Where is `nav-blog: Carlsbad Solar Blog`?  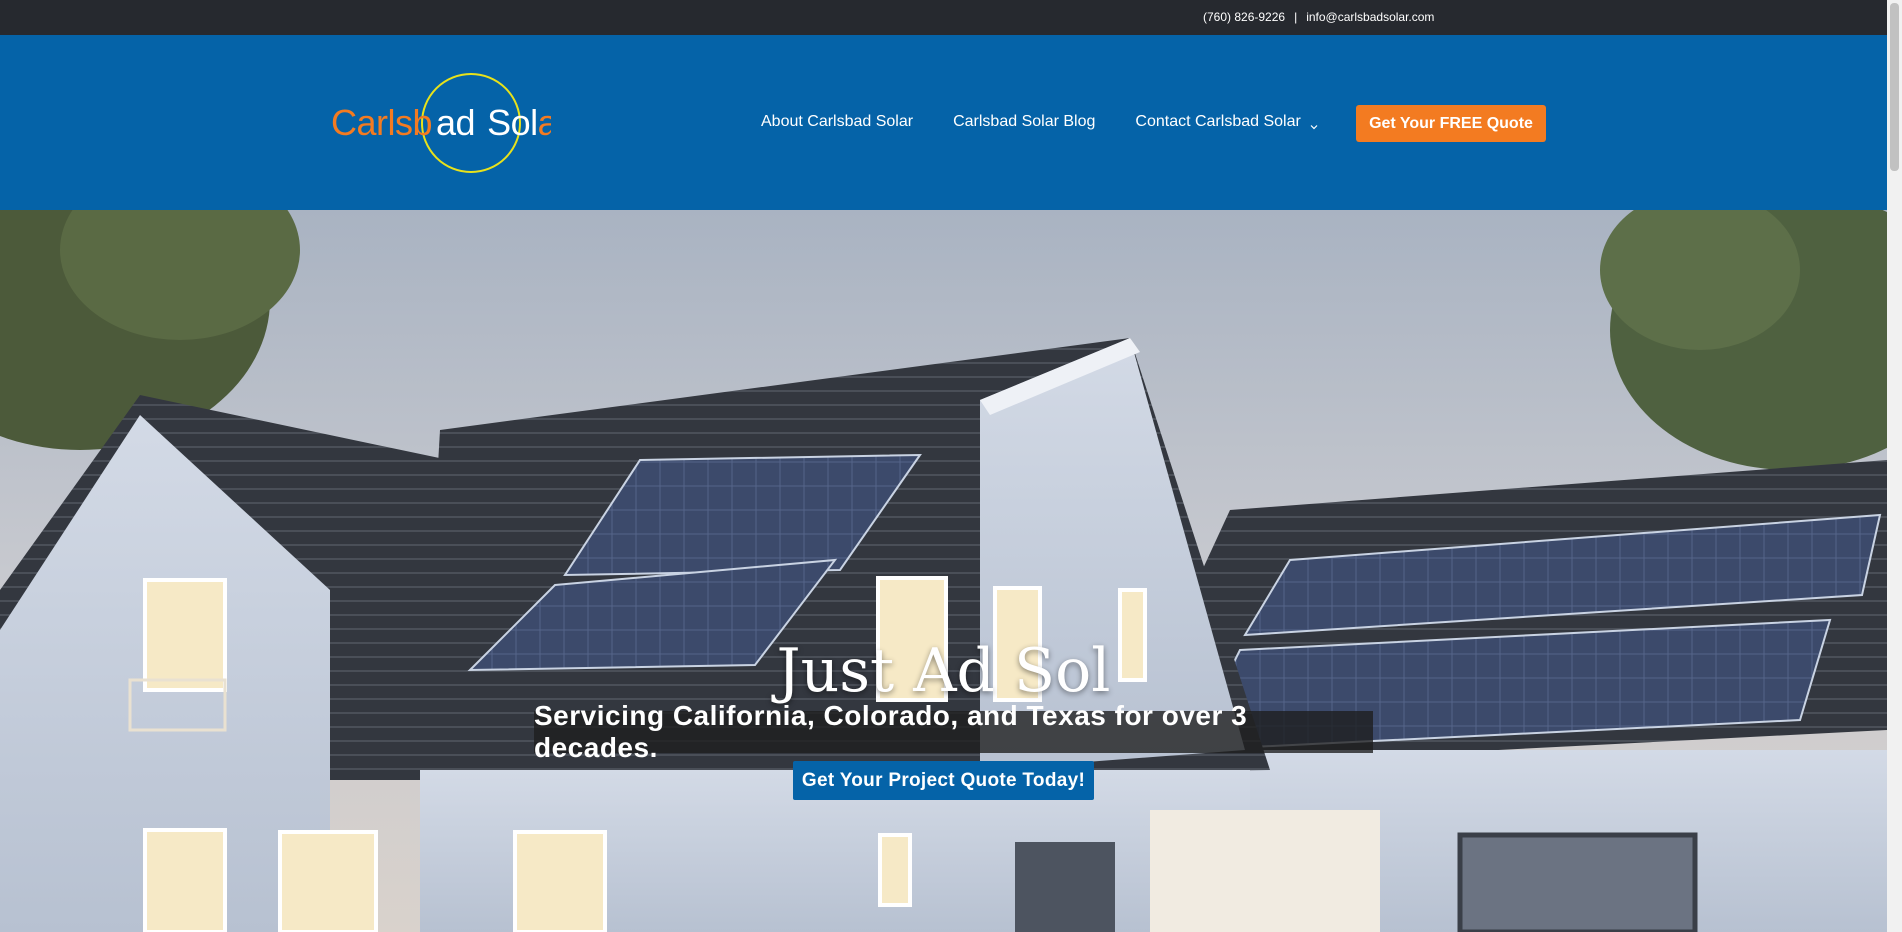
nav-blog: Carlsbad Solar Blog is located at coordinates (1024, 122).